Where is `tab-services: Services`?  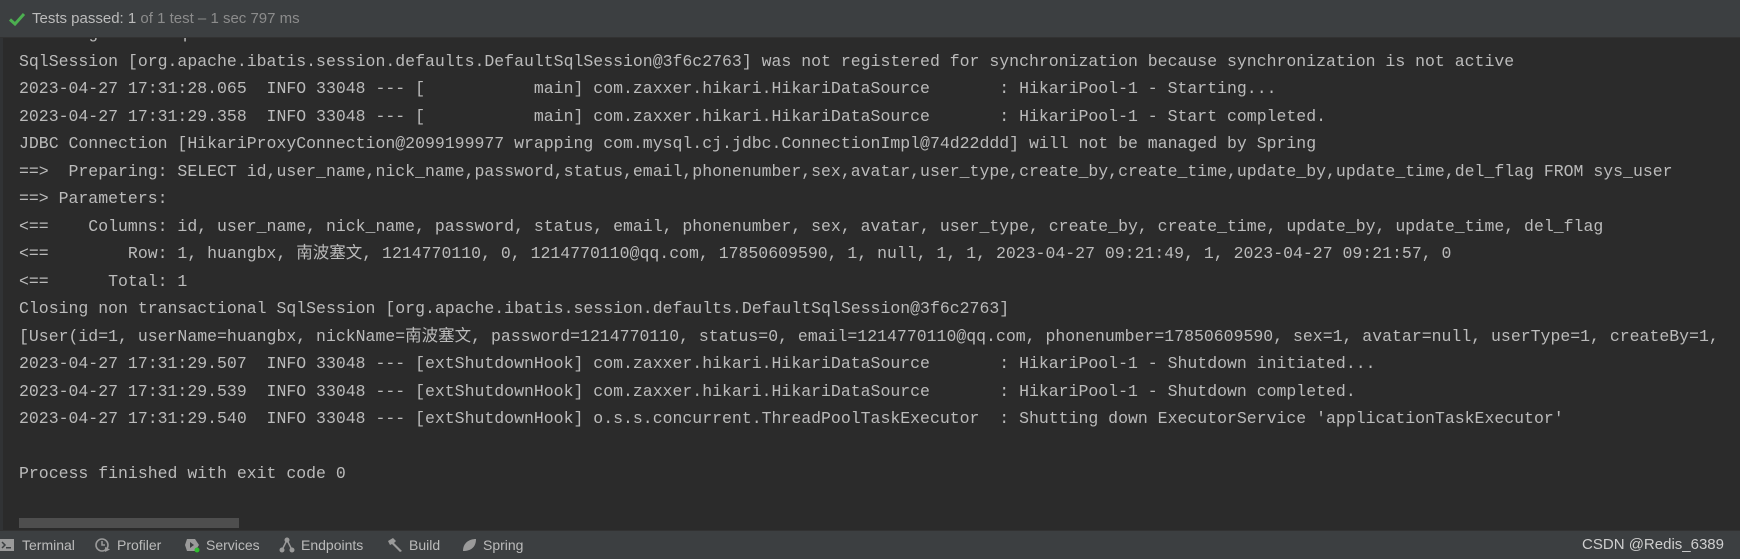
tab-services: Services is located at coordinates (222, 545).